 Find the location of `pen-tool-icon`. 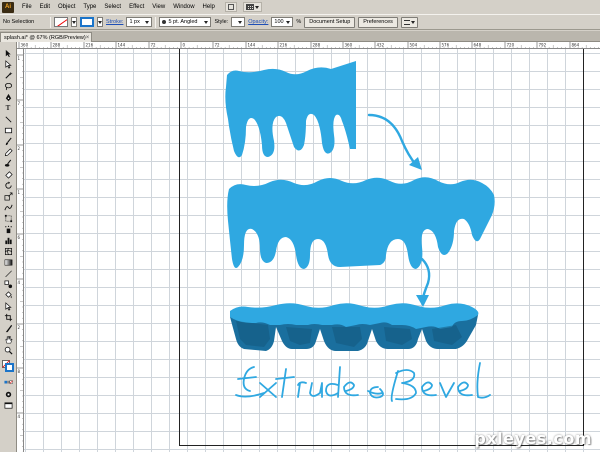

pen-tool-icon is located at coordinates (8, 97).